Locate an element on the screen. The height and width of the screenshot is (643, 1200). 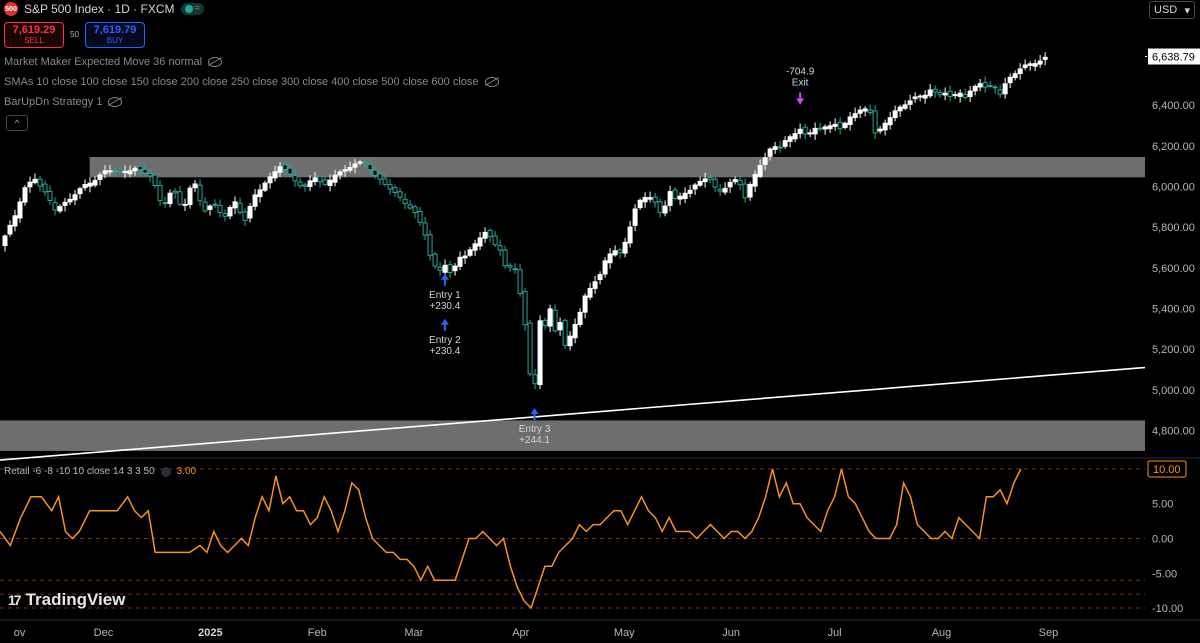
price-tick-label: 4,800.00 is located at coordinates (1173, 432).